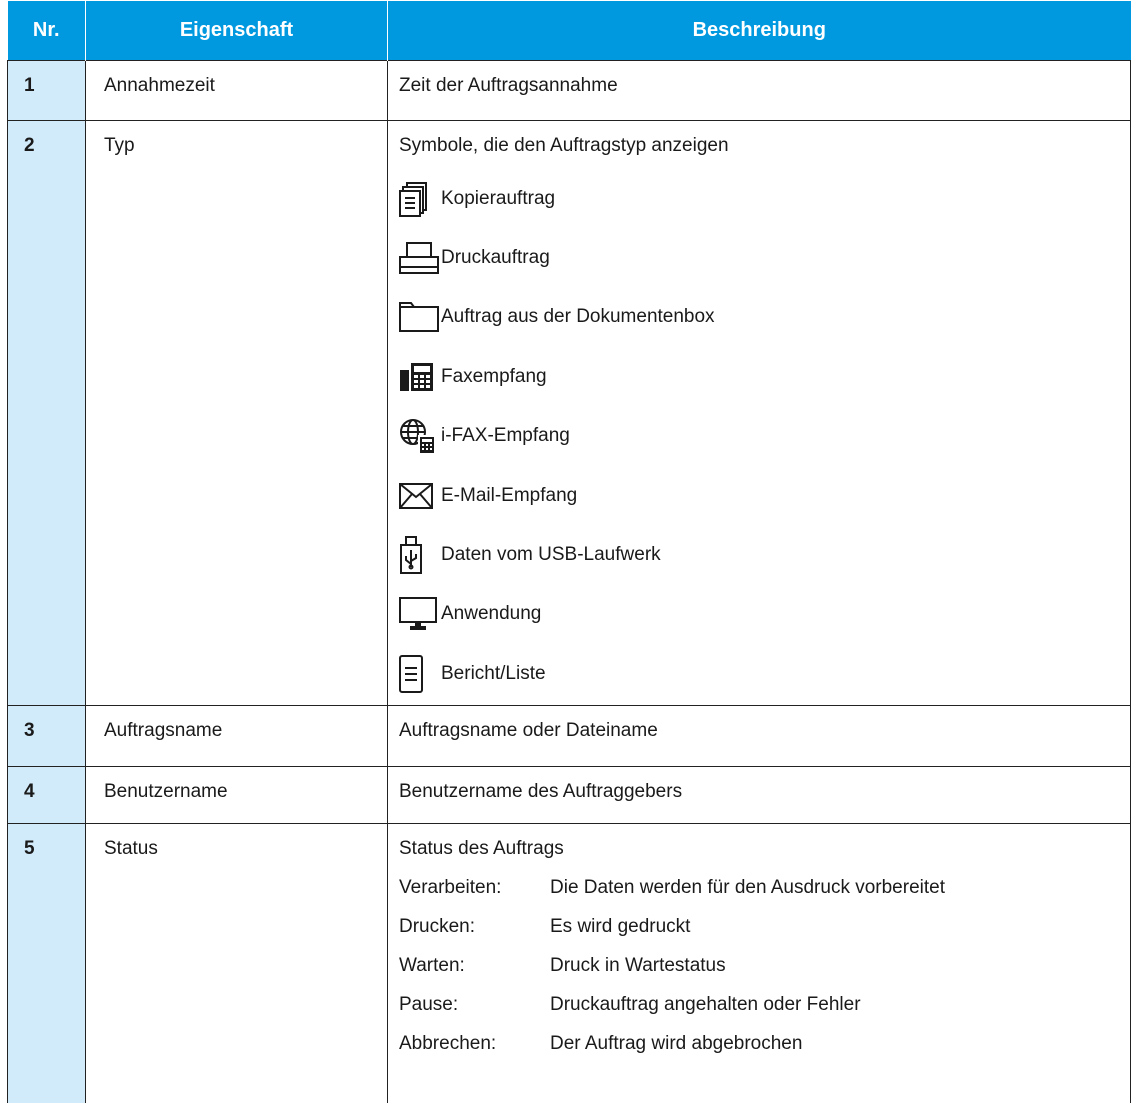 Image resolution: width=1133 pixels, height=1103 pixels. I want to click on ifax-icon, so click(420, 436).